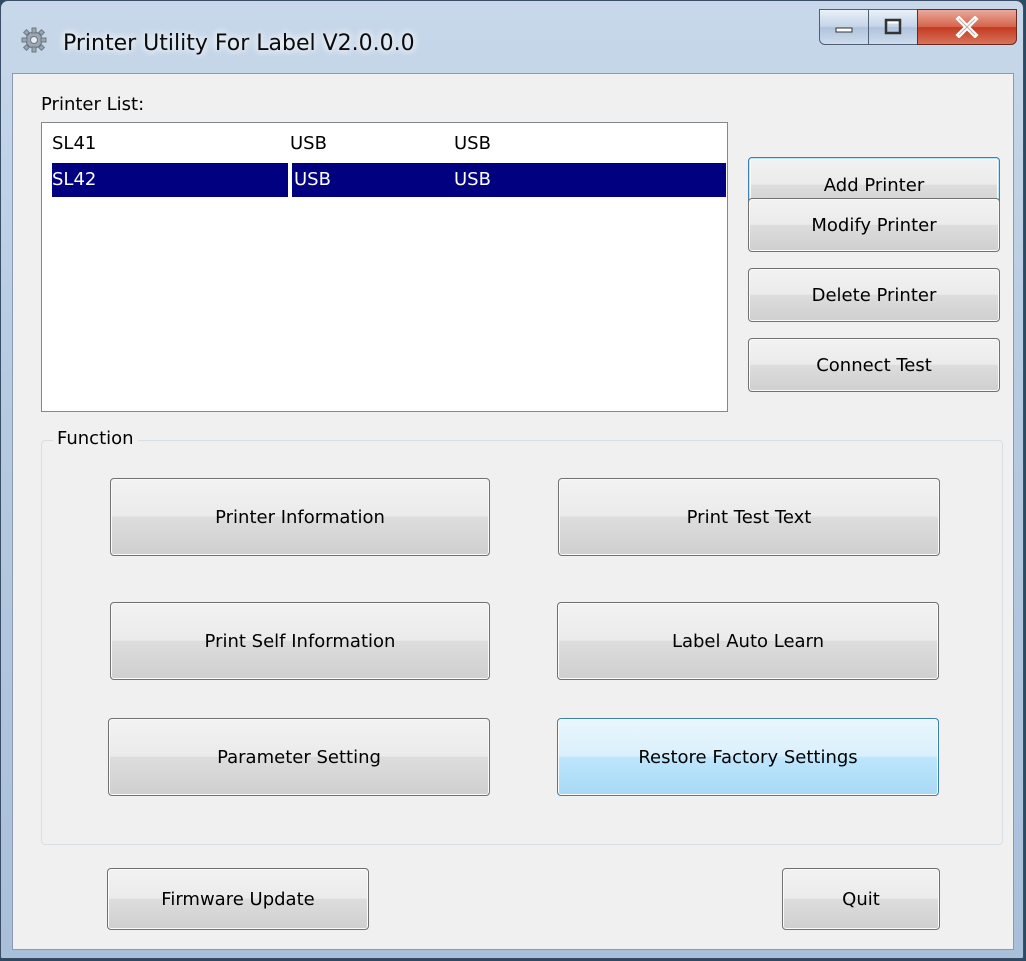 This screenshot has width=1026, height=961. What do you see at coordinates (95, 438) in the screenshot?
I see `function-group-title: Function` at bounding box center [95, 438].